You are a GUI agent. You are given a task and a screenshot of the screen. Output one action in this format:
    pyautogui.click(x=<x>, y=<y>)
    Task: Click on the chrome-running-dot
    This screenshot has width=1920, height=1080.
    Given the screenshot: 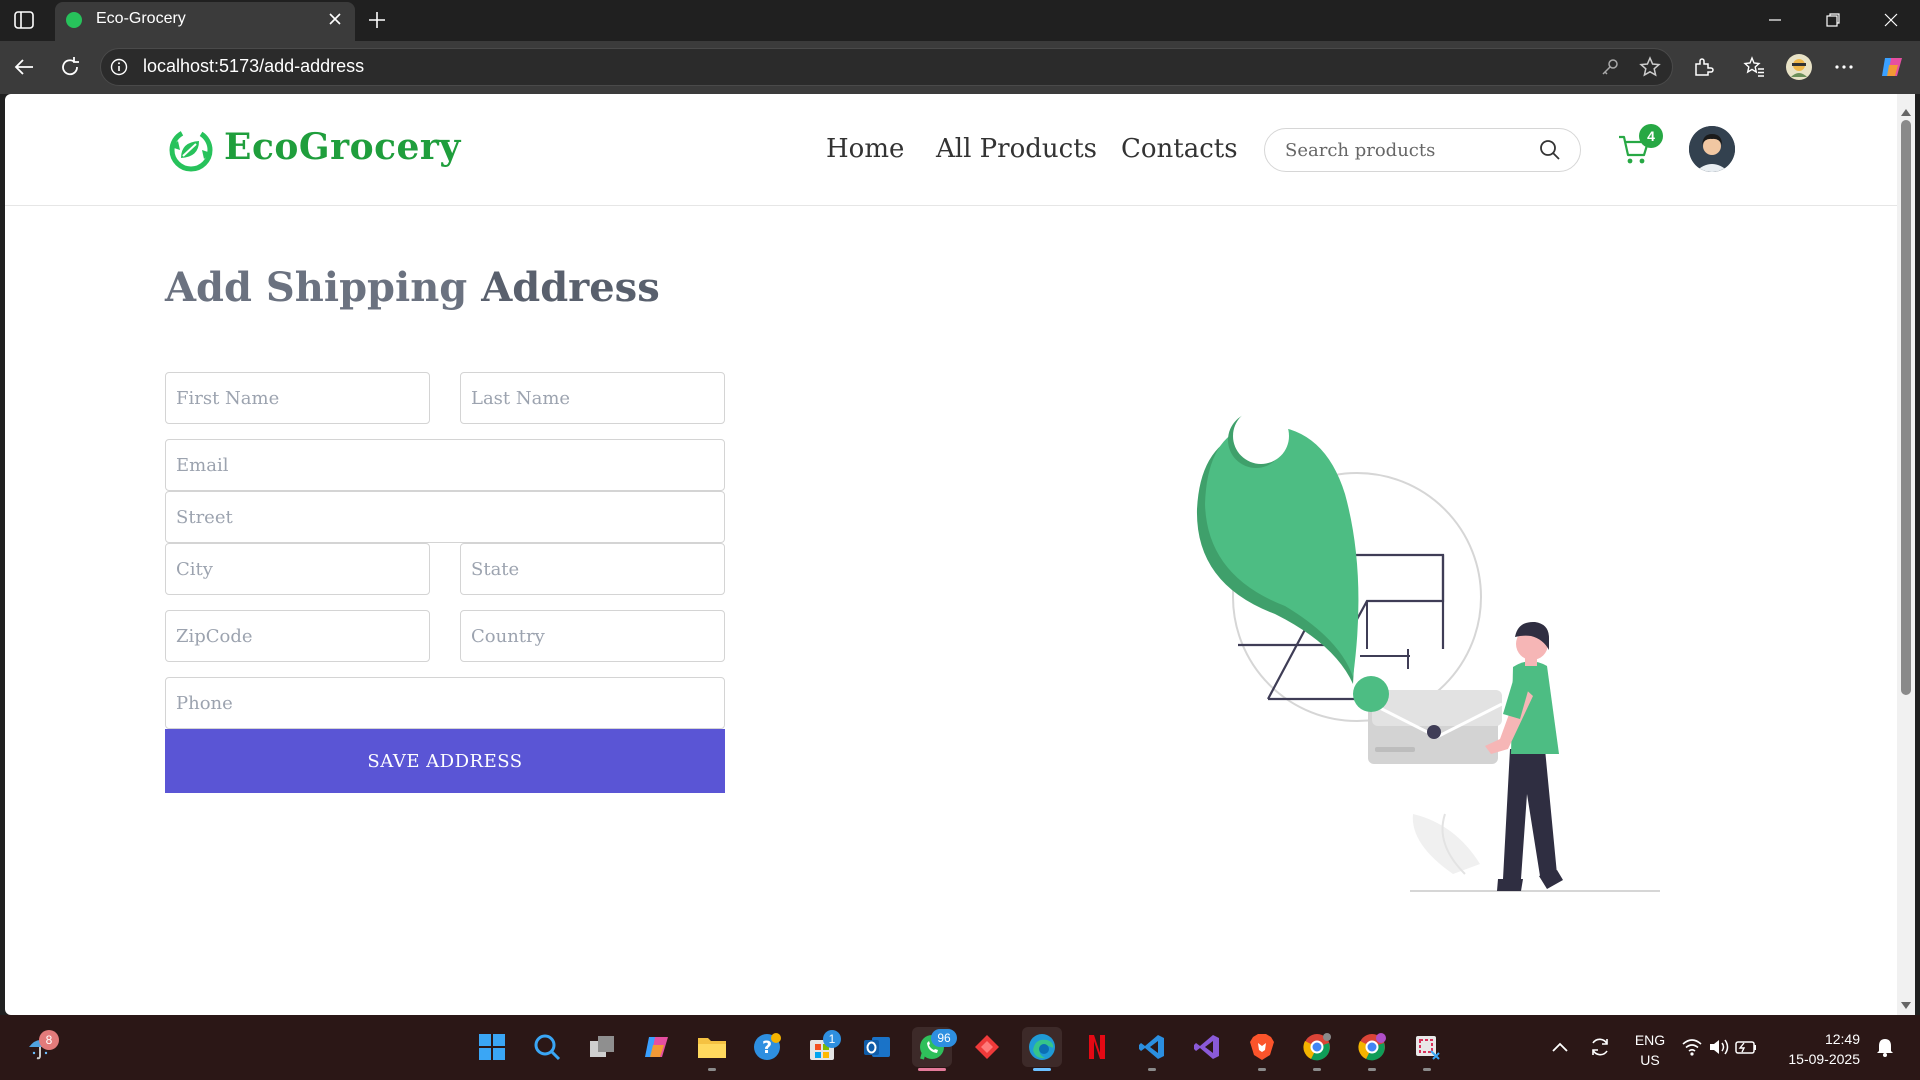 What is the action you would take?
    pyautogui.click(x=1317, y=1069)
    